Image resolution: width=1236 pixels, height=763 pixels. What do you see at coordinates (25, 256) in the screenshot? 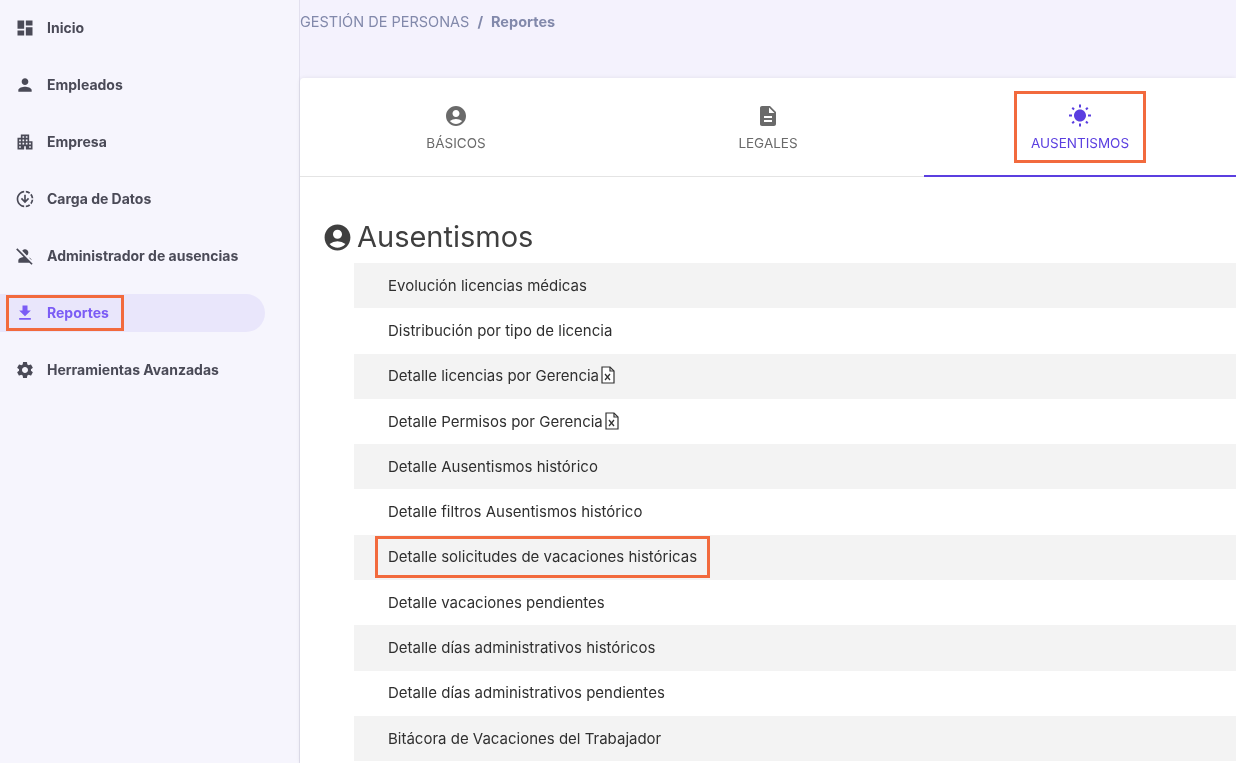
I see `person-off-icon` at bounding box center [25, 256].